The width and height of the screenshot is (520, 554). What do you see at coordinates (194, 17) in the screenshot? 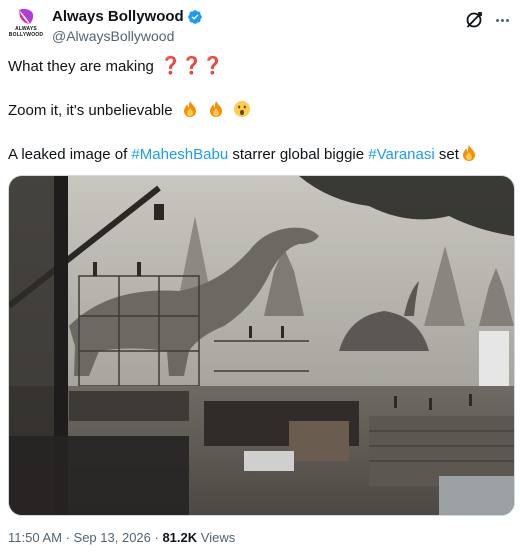
I see `verified-badge-icon` at bounding box center [194, 17].